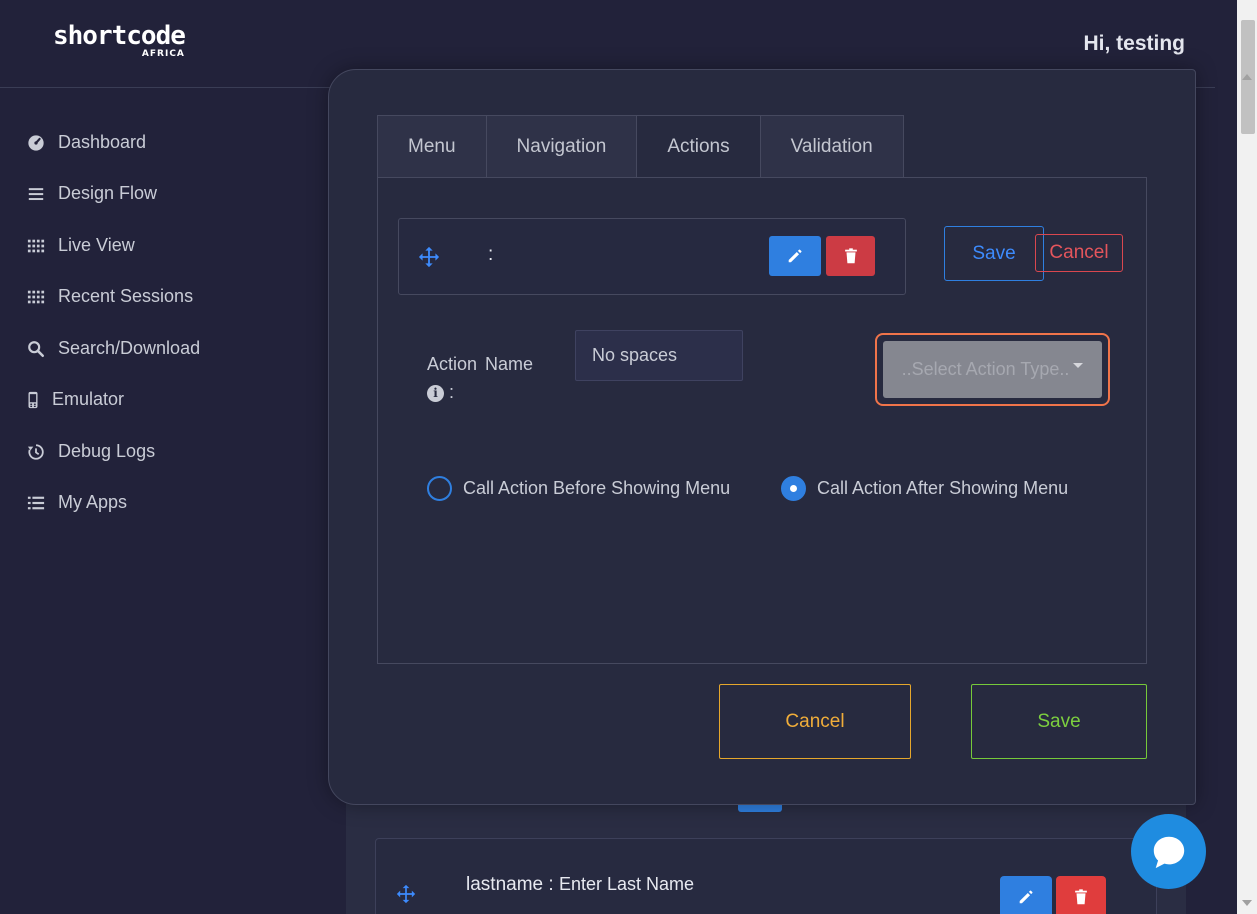 Image resolution: width=1257 pixels, height=914 pixels. What do you see at coordinates (626, 884) in the screenshot?
I see `background-item-value: Enter Last Name` at bounding box center [626, 884].